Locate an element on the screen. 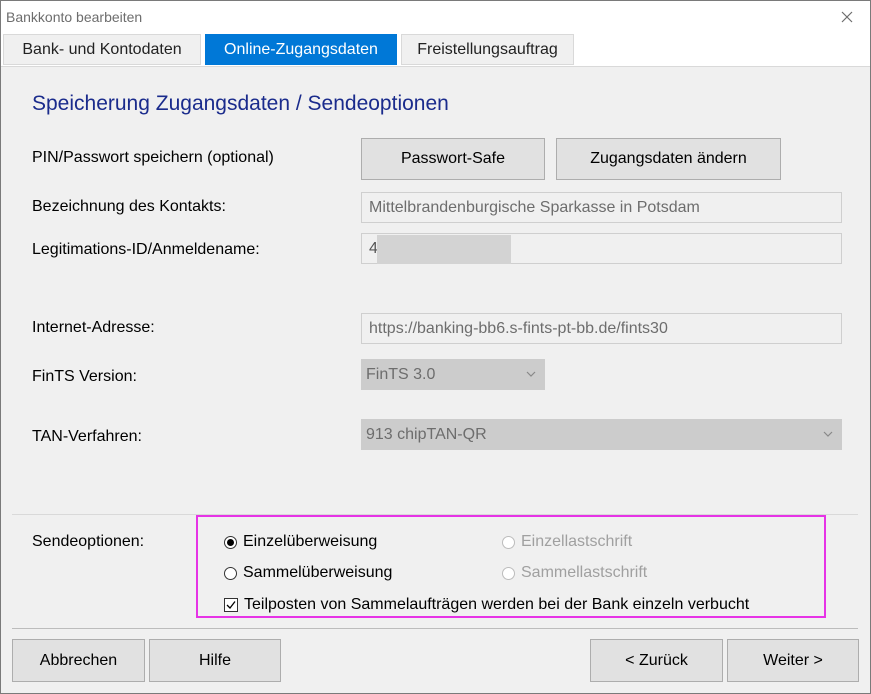 The width and height of the screenshot is (871, 694). collective-transfer-radio: Sammelüberweisung is located at coordinates (308, 573).